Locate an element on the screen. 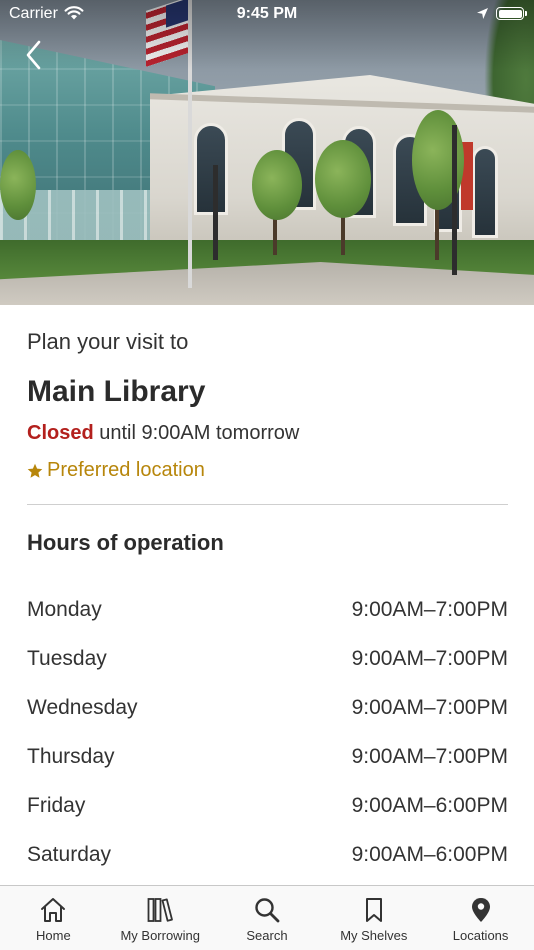  page-title: Main Library is located at coordinates (116, 391).